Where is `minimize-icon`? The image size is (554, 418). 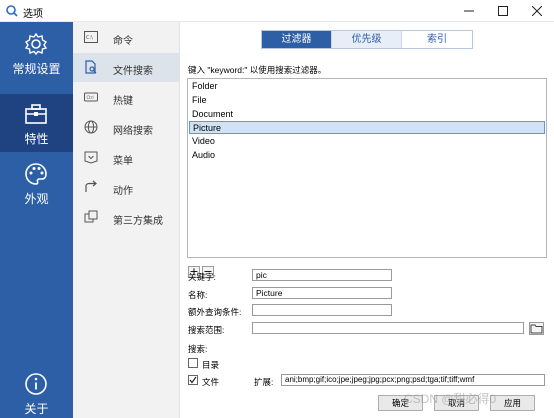
minimize-icon is located at coordinates (469, 11).